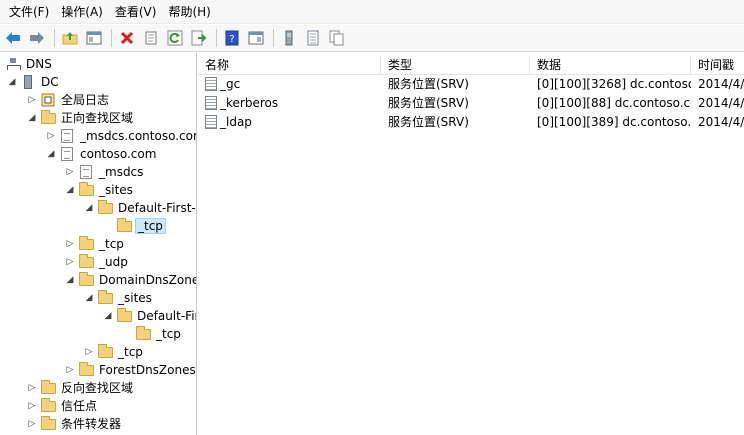 The height and width of the screenshot is (435, 744). I want to click on tree-item-trust-points: ▷ 信任点, so click(62, 406).